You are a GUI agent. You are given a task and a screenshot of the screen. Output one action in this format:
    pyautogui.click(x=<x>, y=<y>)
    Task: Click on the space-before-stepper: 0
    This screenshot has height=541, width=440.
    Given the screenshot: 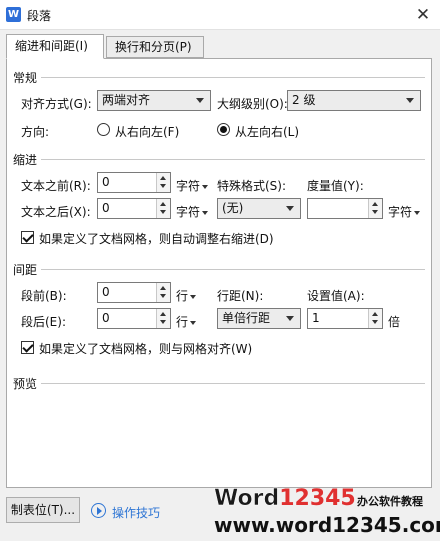 What is the action you would take?
    pyautogui.click(x=134, y=292)
    